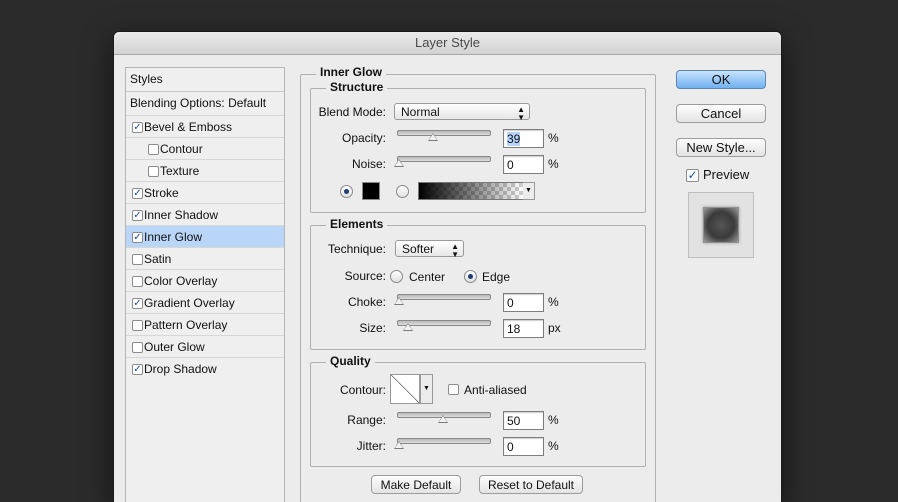 Image resolution: width=898 pixels, height=502 pixels. What do you see at coordinates (470, 276) in the screenshot?
I see `source-edge-radio` at bounding box center [470, 276].